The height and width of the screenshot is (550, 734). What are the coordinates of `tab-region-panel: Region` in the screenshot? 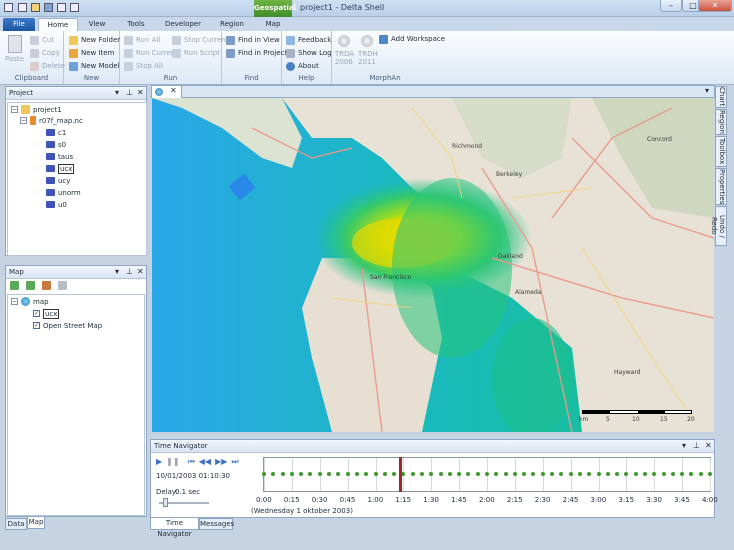 It's located at (721, 122).